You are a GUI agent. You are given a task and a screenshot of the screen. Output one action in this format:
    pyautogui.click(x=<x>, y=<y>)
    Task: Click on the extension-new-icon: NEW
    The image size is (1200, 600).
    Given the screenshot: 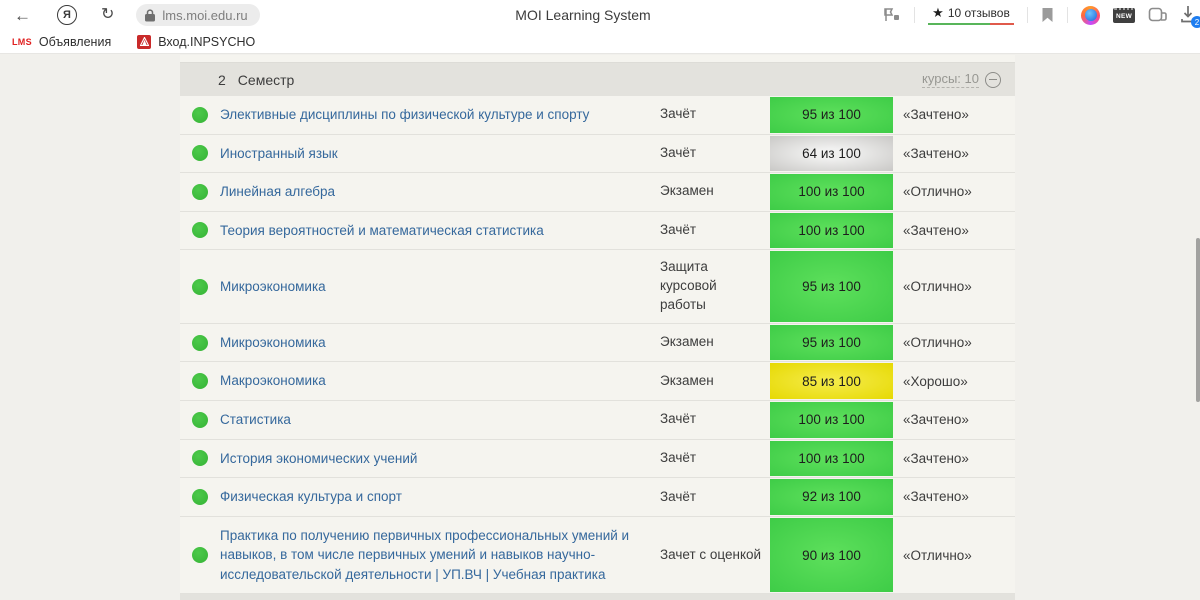 What is the action you would take?
    pyautogui.click(x=1124, y=15)
    